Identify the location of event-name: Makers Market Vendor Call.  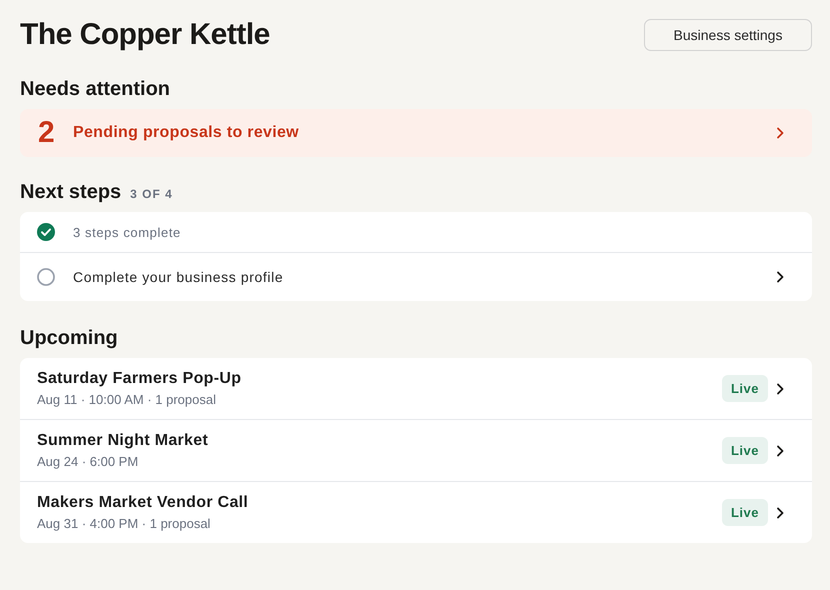
(379, 503).